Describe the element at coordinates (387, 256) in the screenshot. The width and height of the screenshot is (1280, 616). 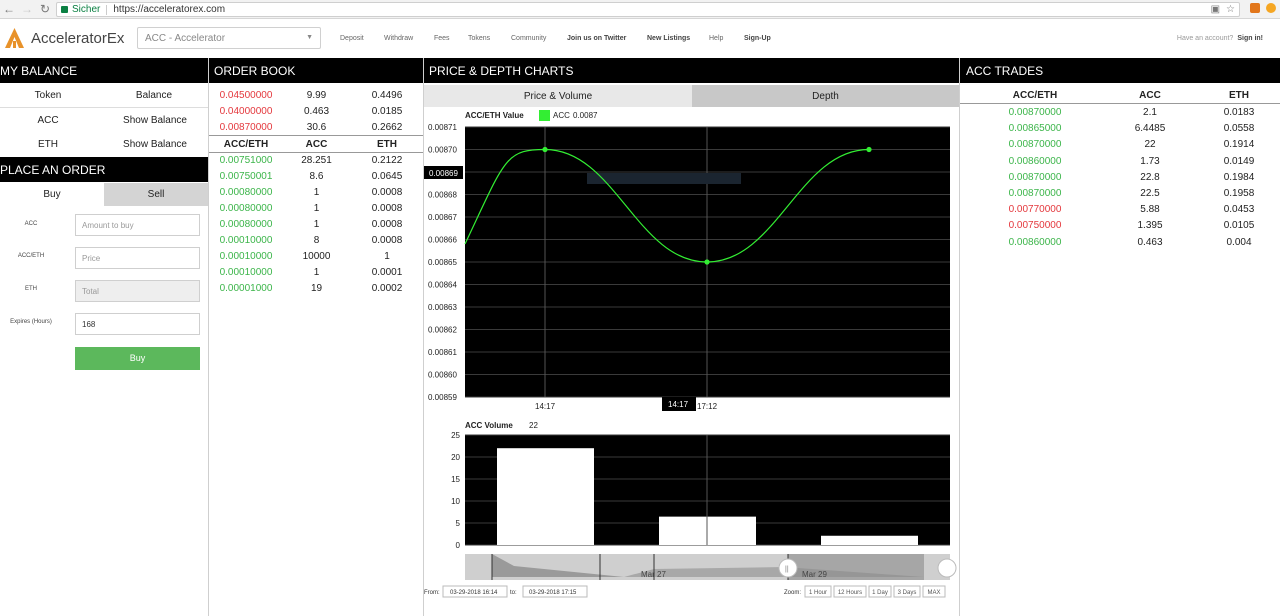
I see `bid-cell: 1` at that location.